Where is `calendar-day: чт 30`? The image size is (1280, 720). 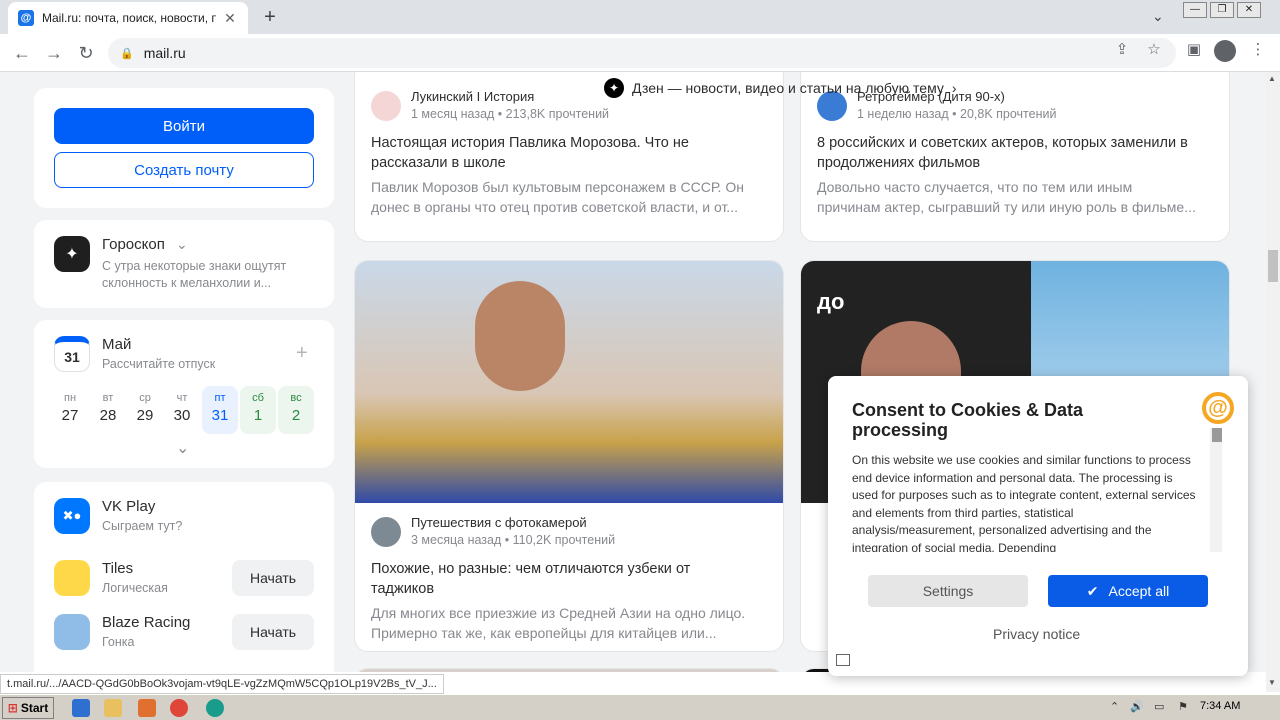
calendar-day: чт 30 is located at coordinates (182, 410).